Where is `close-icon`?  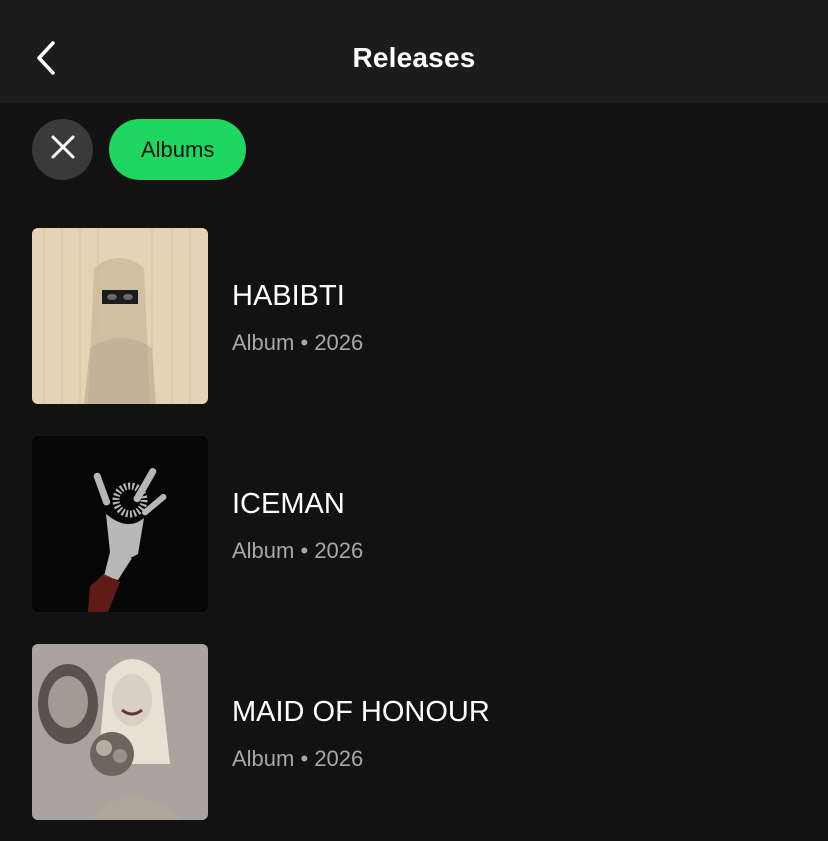
close-icon is located at coordinates (63, 149).